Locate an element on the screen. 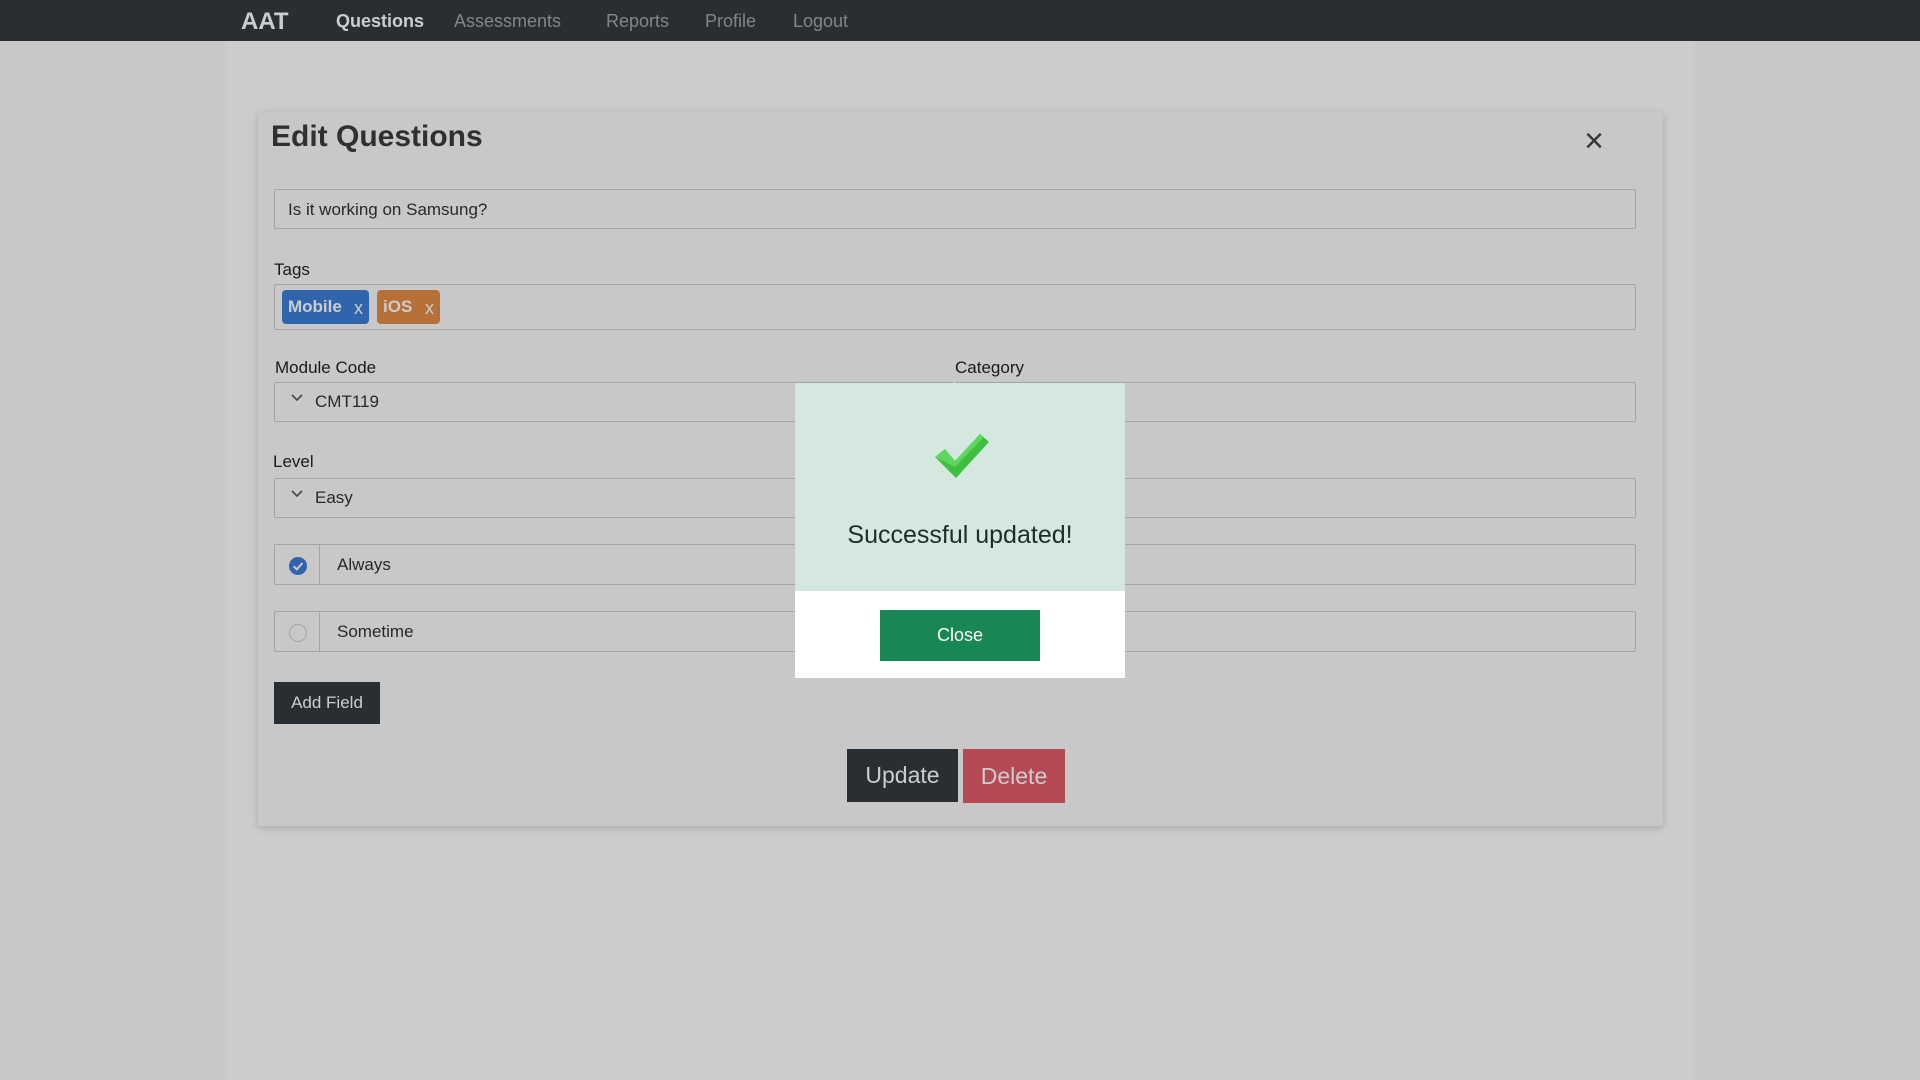 The width and height of the screenshot is (1920, 1080). success-message: Successful updated! is located at coordinates (960, 535).